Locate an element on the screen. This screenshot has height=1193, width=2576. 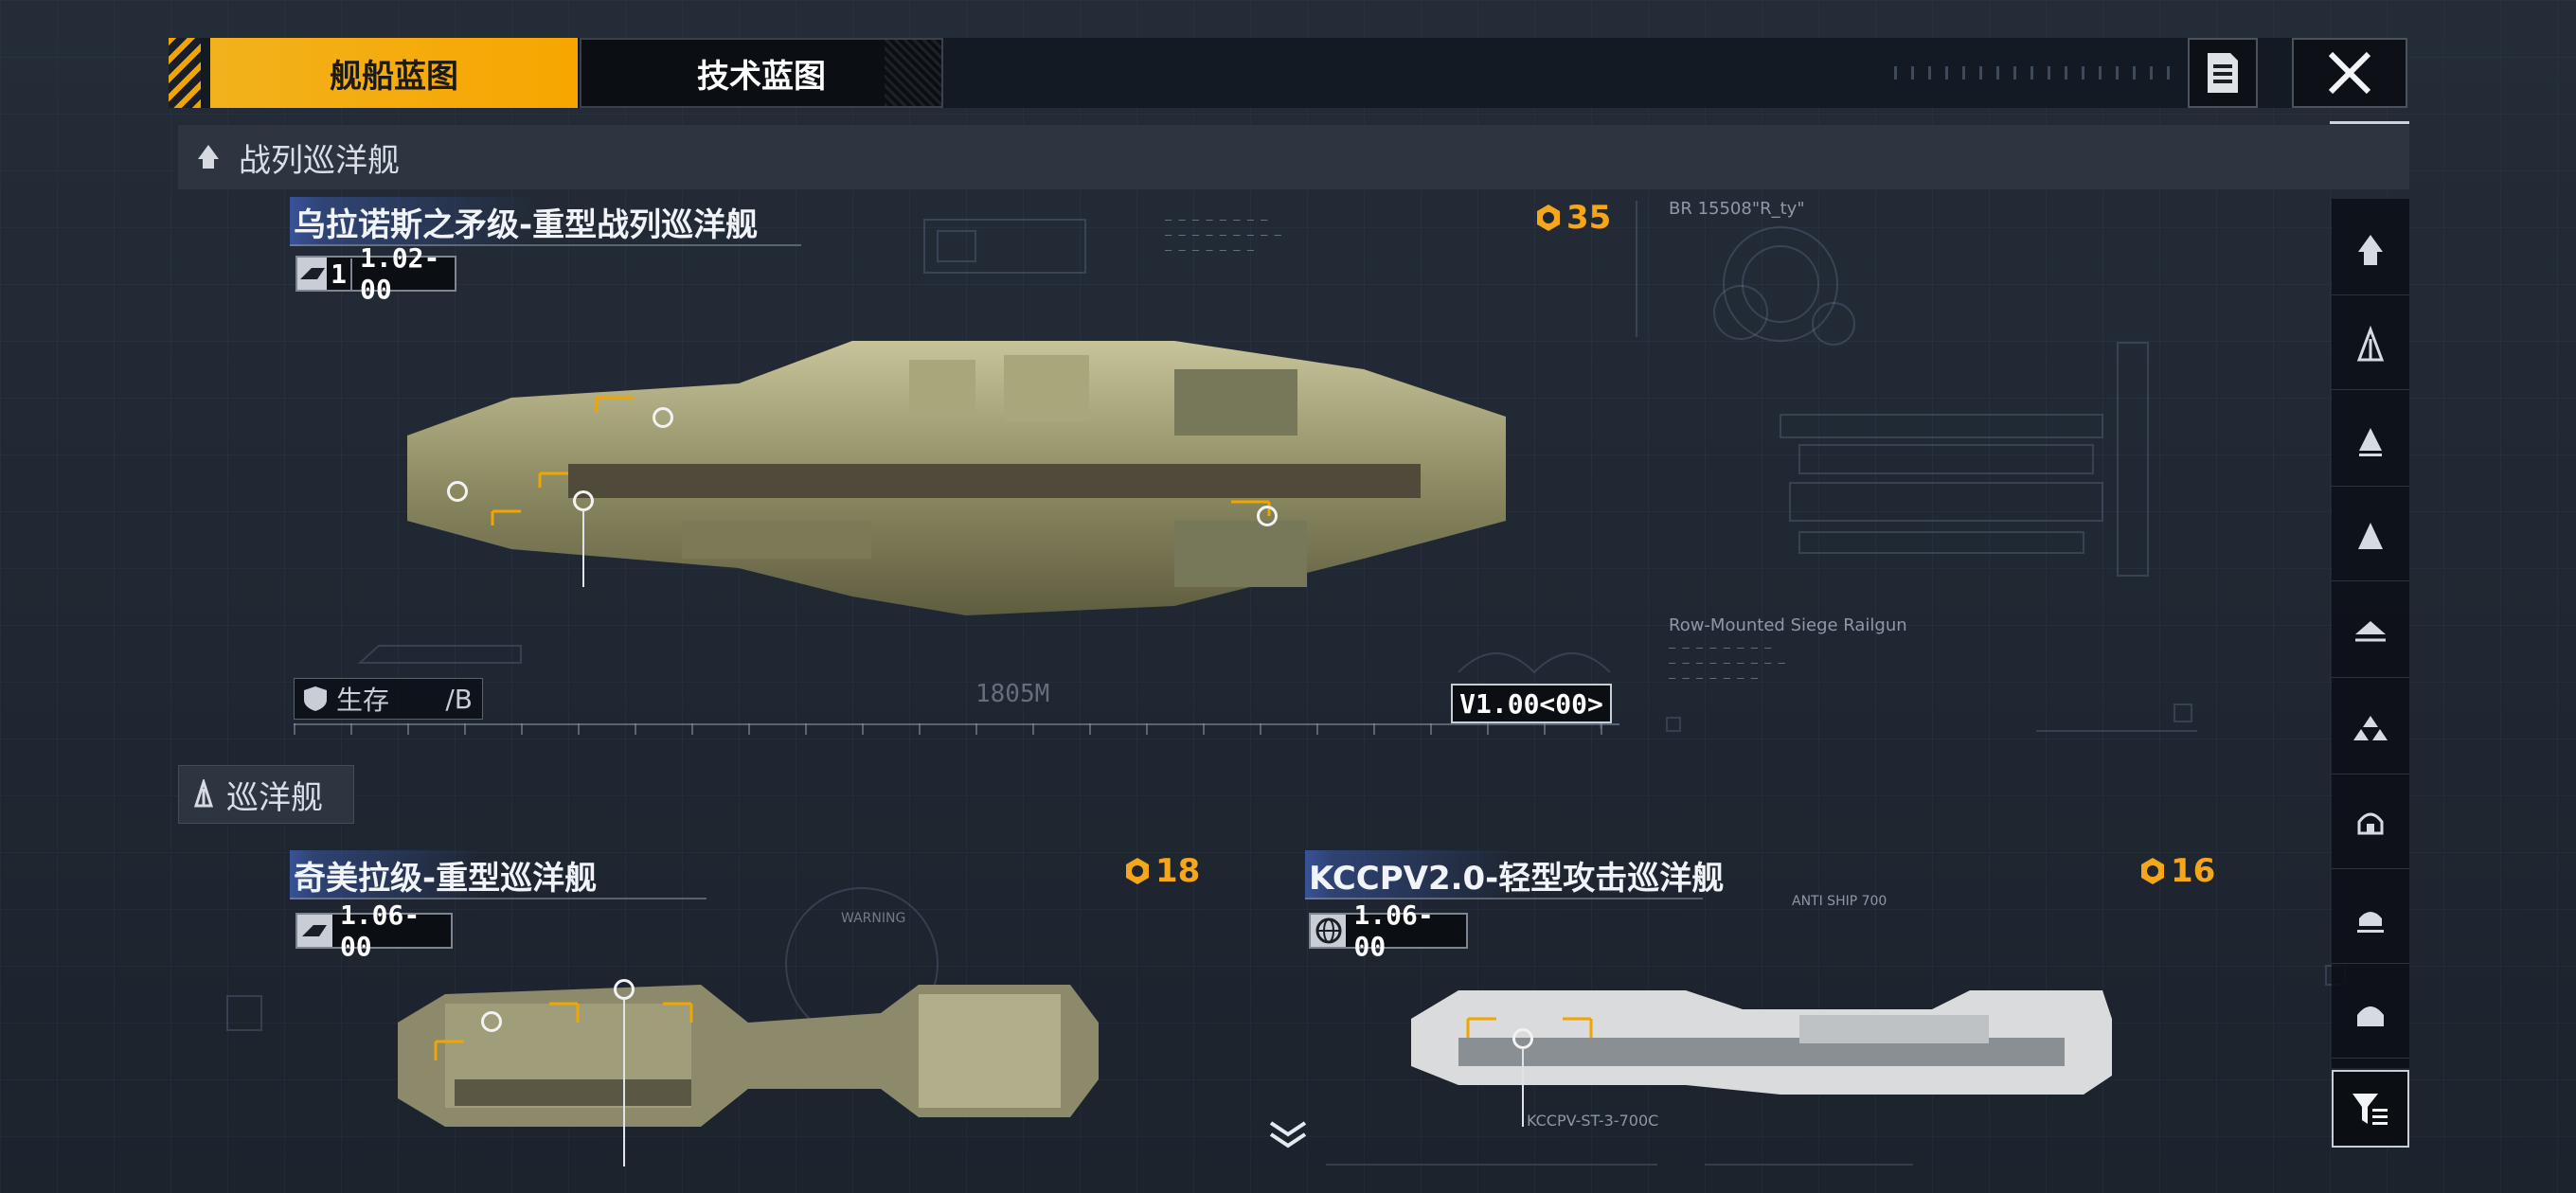
auxiliary-class-icon is located at coordinates (2370, 823).